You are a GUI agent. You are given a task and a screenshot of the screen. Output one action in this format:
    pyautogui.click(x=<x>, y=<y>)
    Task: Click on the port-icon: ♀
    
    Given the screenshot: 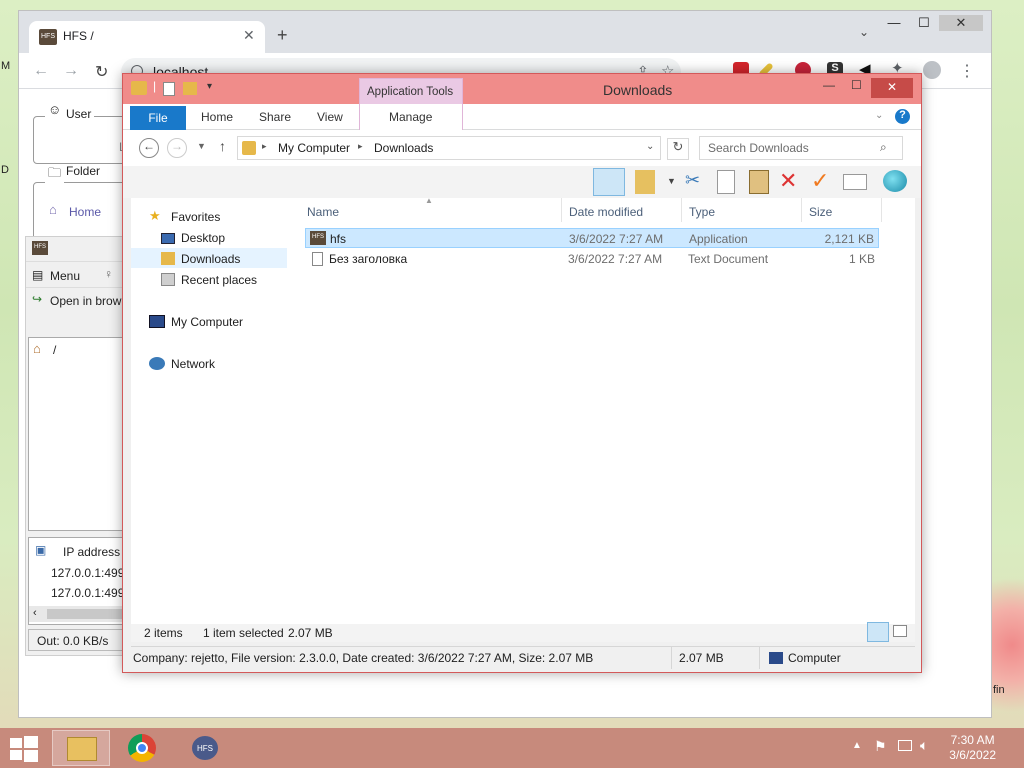 What is the action you would take?
    pyautogui.click(x=108, y=274)
    